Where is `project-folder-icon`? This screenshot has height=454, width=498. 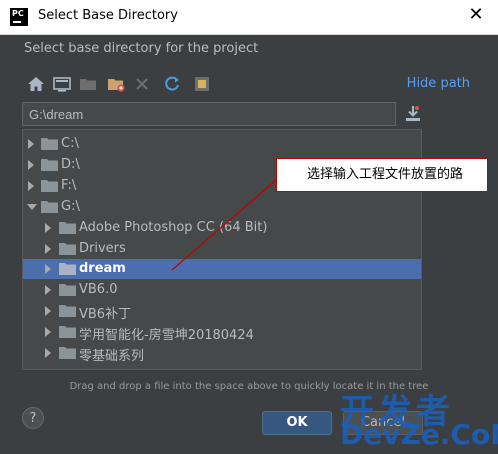
project-folder-icon is located at coordinates (88, 84).